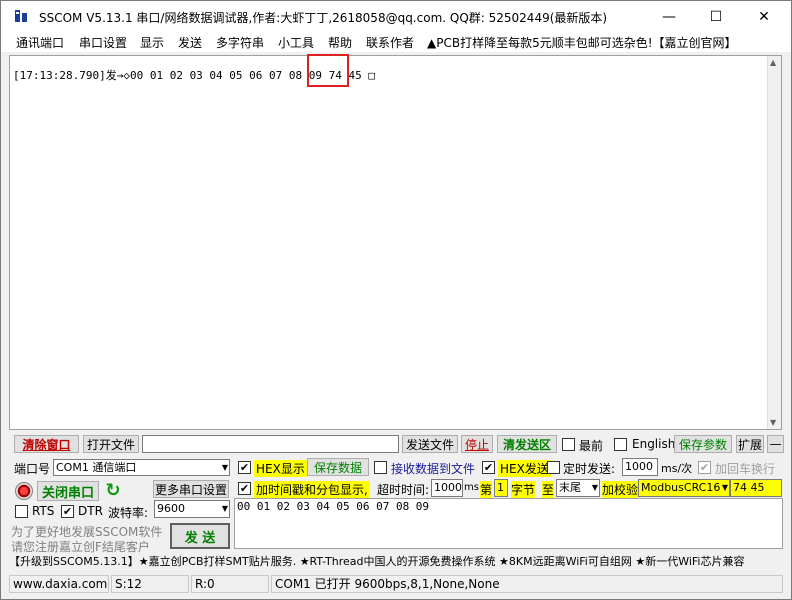 This screenshot has width=792, height=600. Describe the element at coordinates (750, 444) in the screenshot. I see `expand-button: 扩展` at that location.